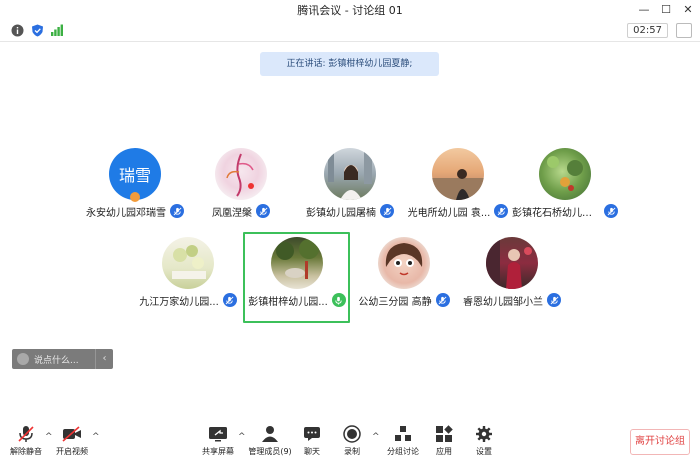 This screenshot has height=462, width=700. Describe the element at coordinates (350, 31) in the screenshot. I see `meeting-toolbar: 02:57` at that location.